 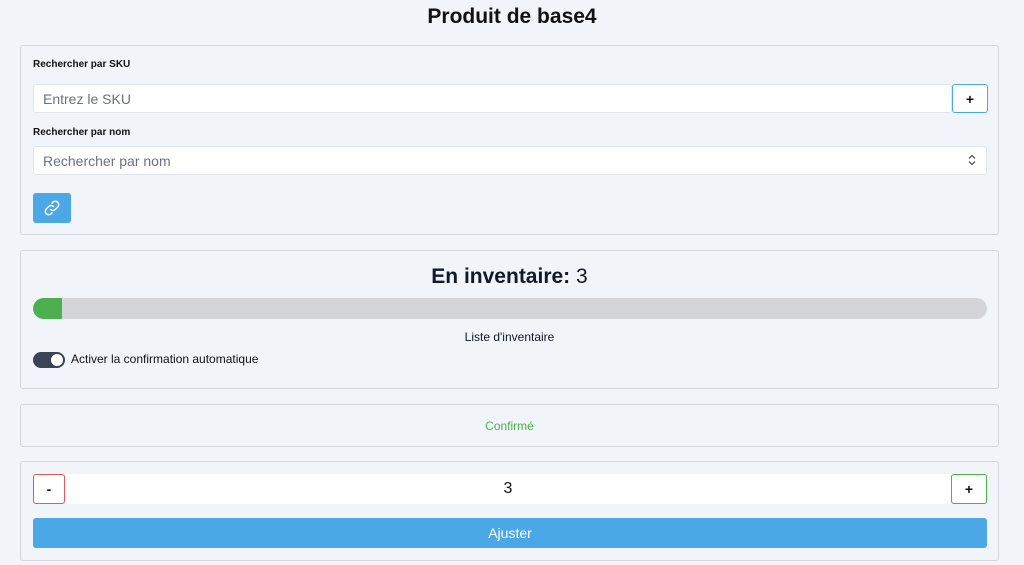 I want to click on status-card: Confirmé, so click(x=509, y=425).